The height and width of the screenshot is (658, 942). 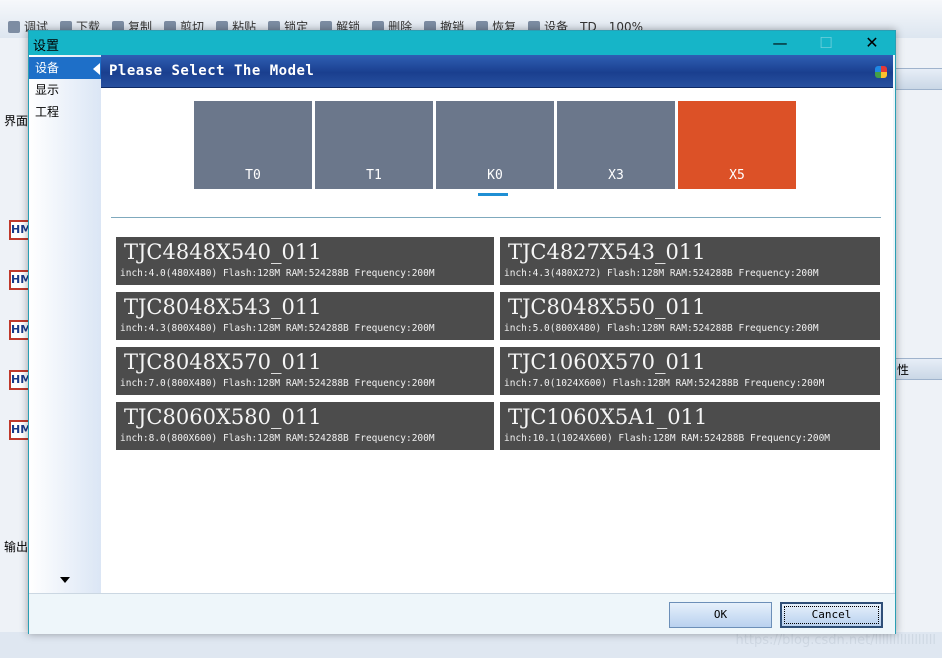 I want to click on series-tab-t1: T1, so click(x=374, y=145).